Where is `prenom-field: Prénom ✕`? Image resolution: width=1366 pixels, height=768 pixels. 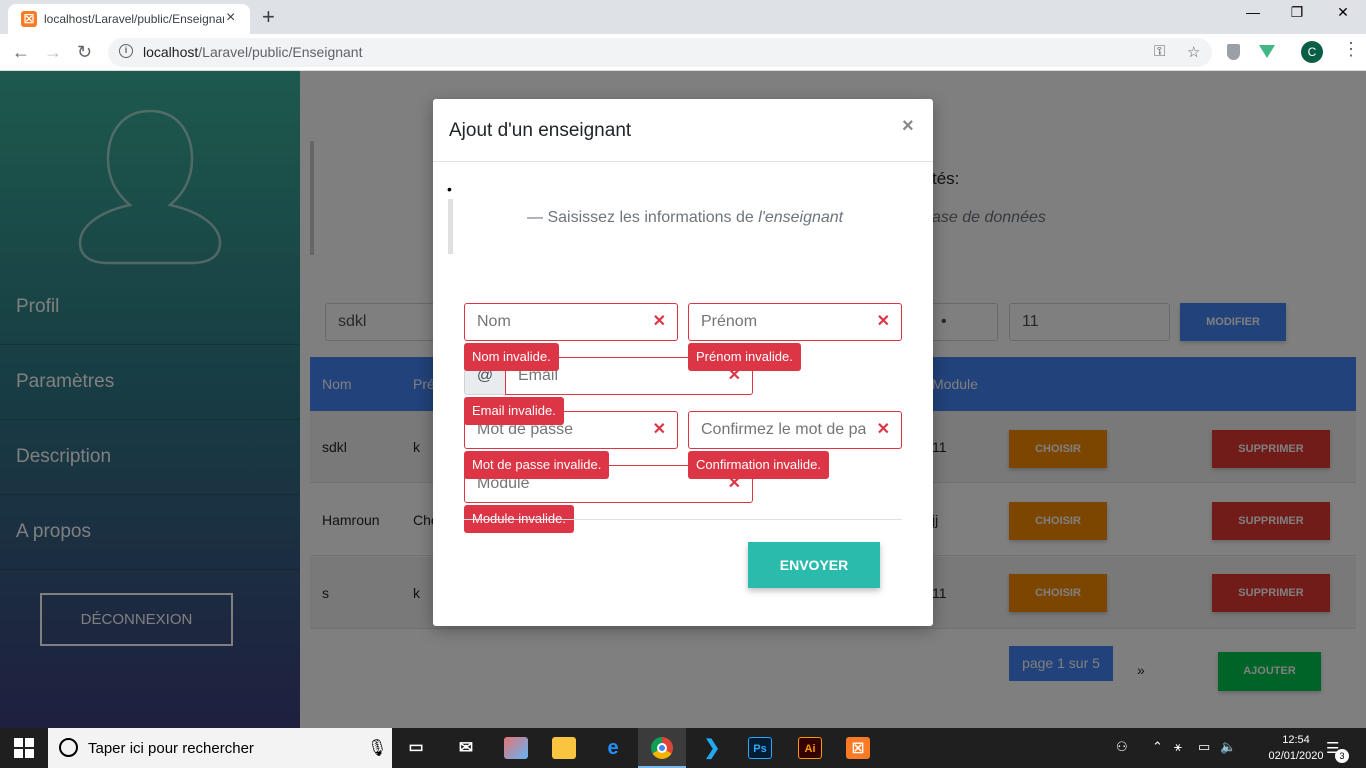 prenom-field: Prénom ✕ is located at coordinates (795, 322).